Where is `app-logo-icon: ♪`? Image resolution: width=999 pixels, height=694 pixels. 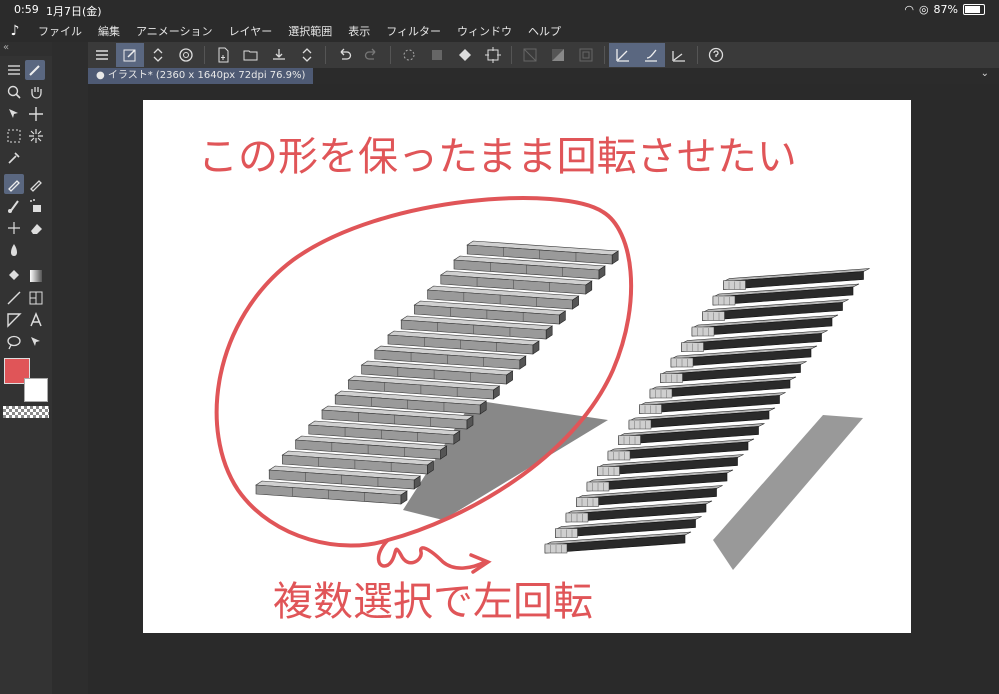
app-logo-icon: ♪ is located at coordinates (15, 31).